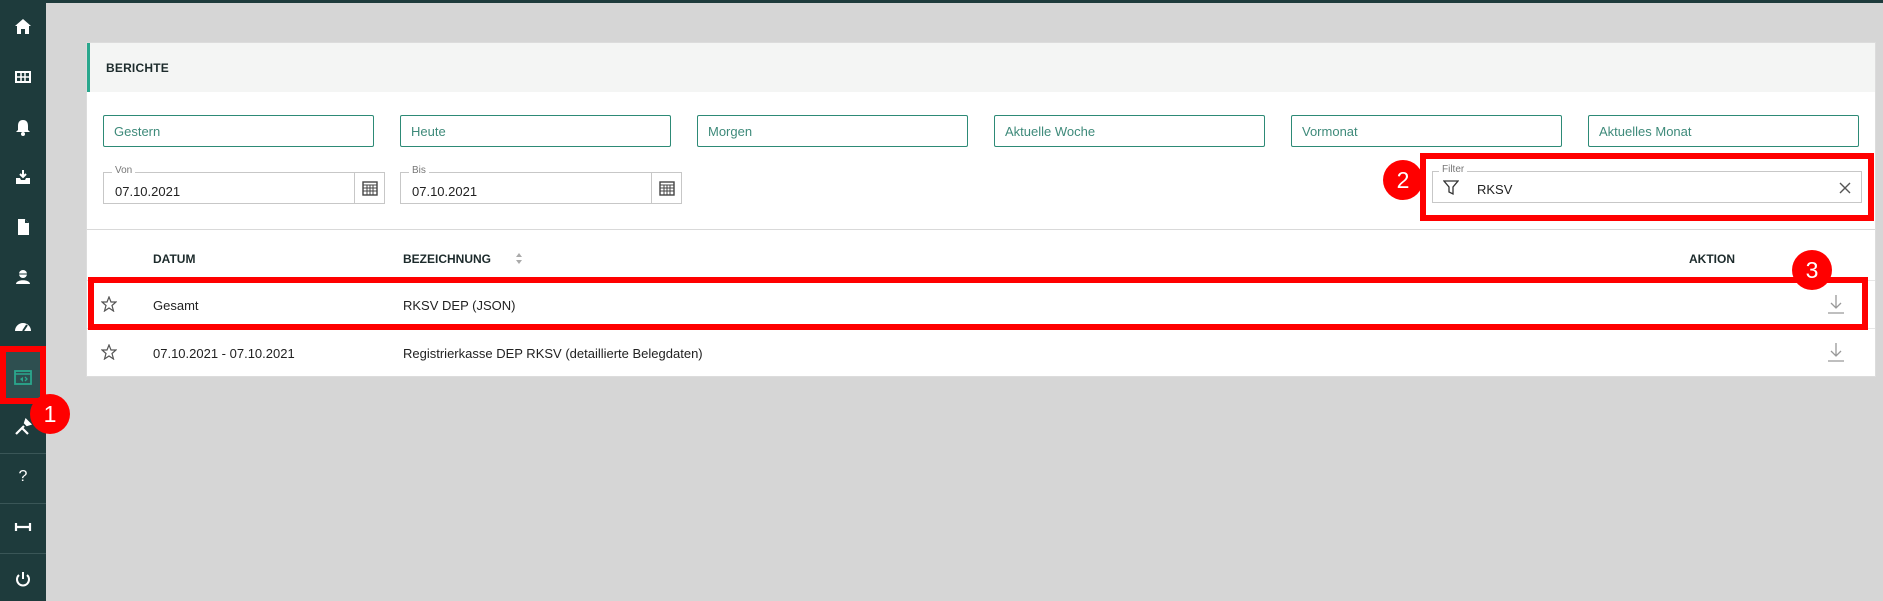  I want to click on quick-filter-current-week-button: Aktuelle Woche, so click(1129, 131).